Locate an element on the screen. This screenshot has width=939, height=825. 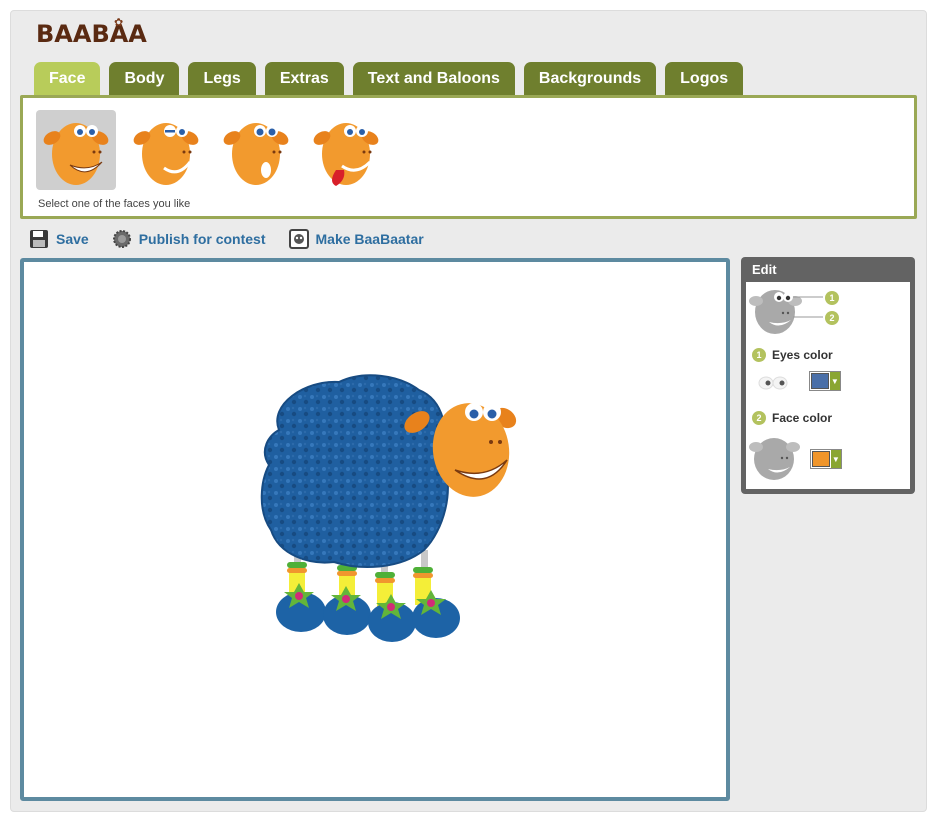
eyes-color-label: 1 Eyes color is located at coordinates (792, 355).